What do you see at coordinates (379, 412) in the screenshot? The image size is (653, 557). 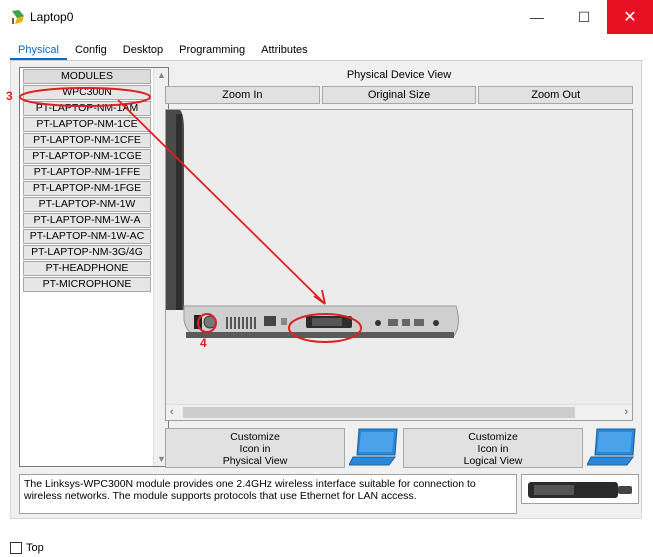 I see `scroll-thumb` at bounding box center [379, 412].